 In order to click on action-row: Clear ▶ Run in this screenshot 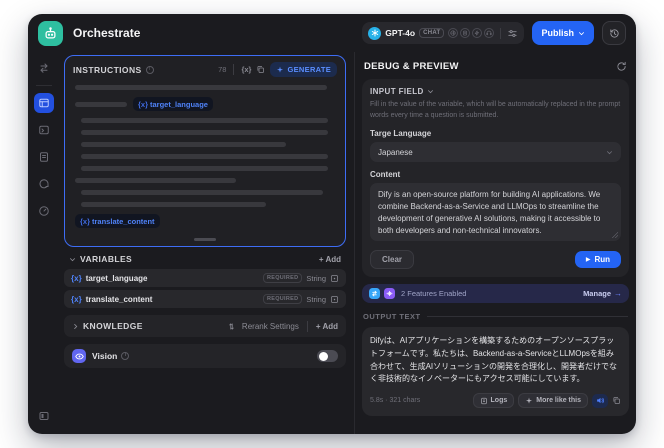, I will do `click(495, 259)`.